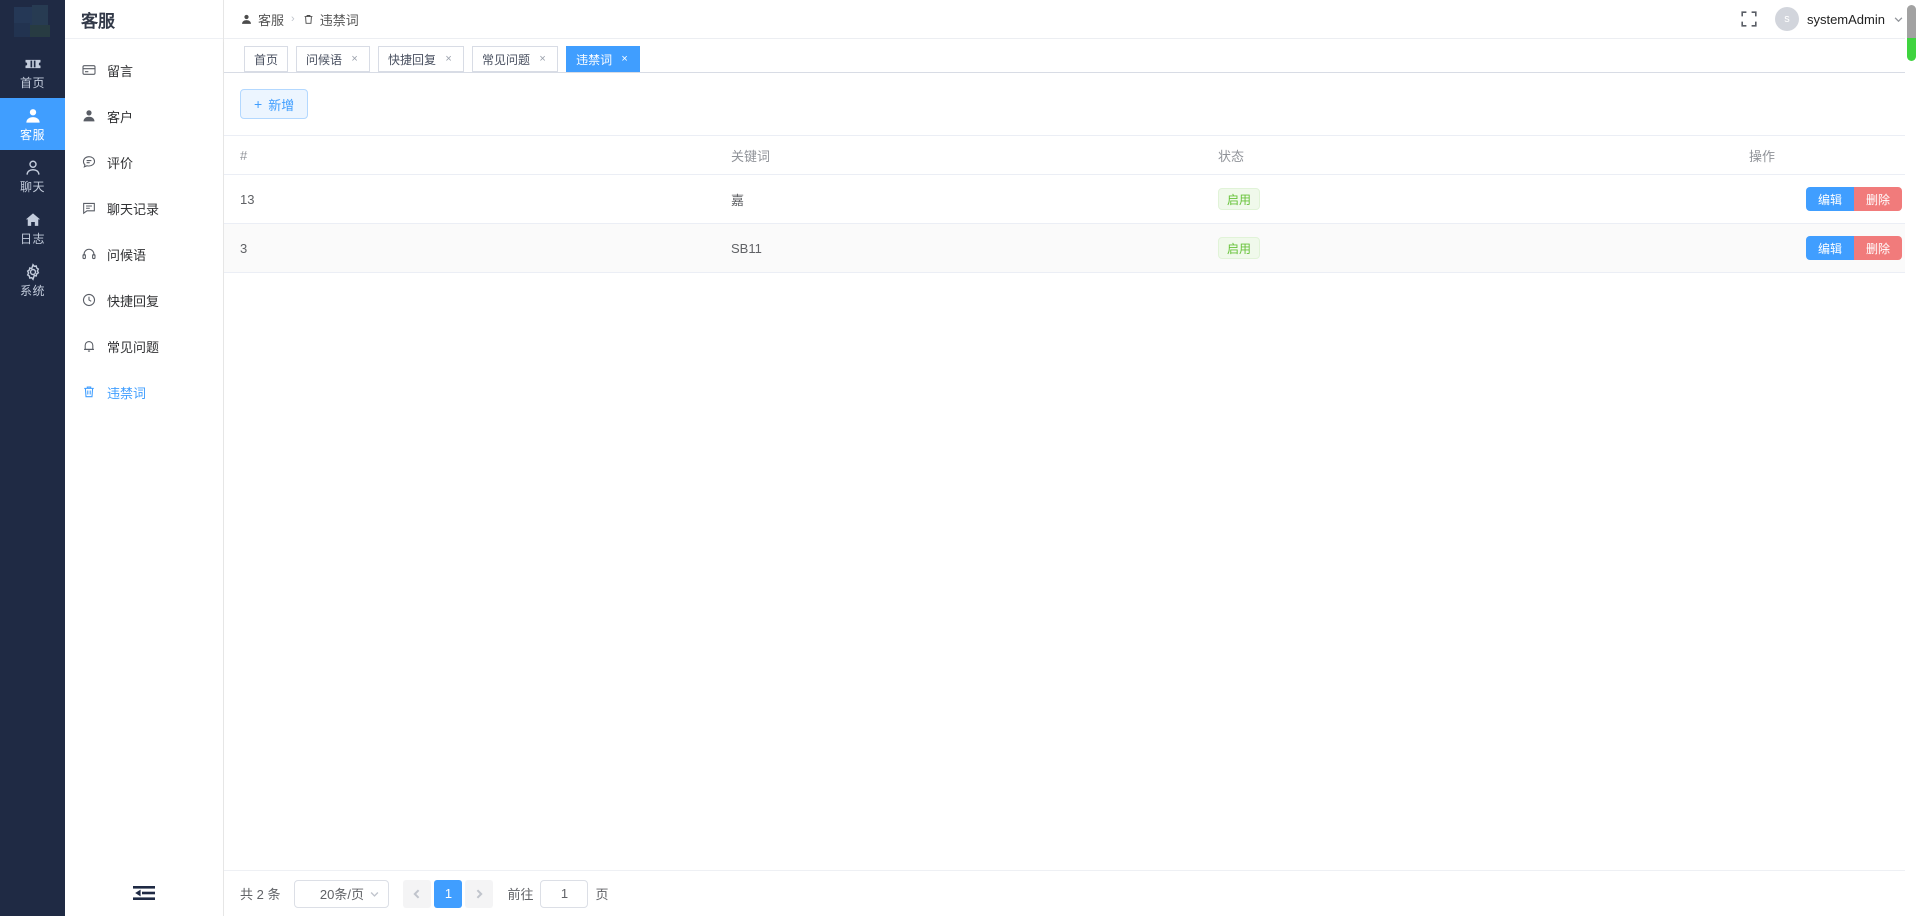  I want to click on sidebar-item-customers: 客户, so click(144, 116).